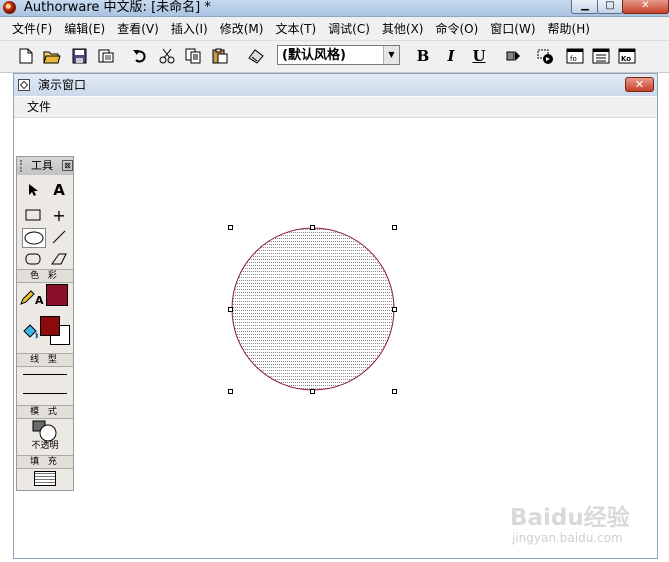 This screenshot has height=562, width=669. I want to click on line-style-section-header: 线 型, so click(45, 360).